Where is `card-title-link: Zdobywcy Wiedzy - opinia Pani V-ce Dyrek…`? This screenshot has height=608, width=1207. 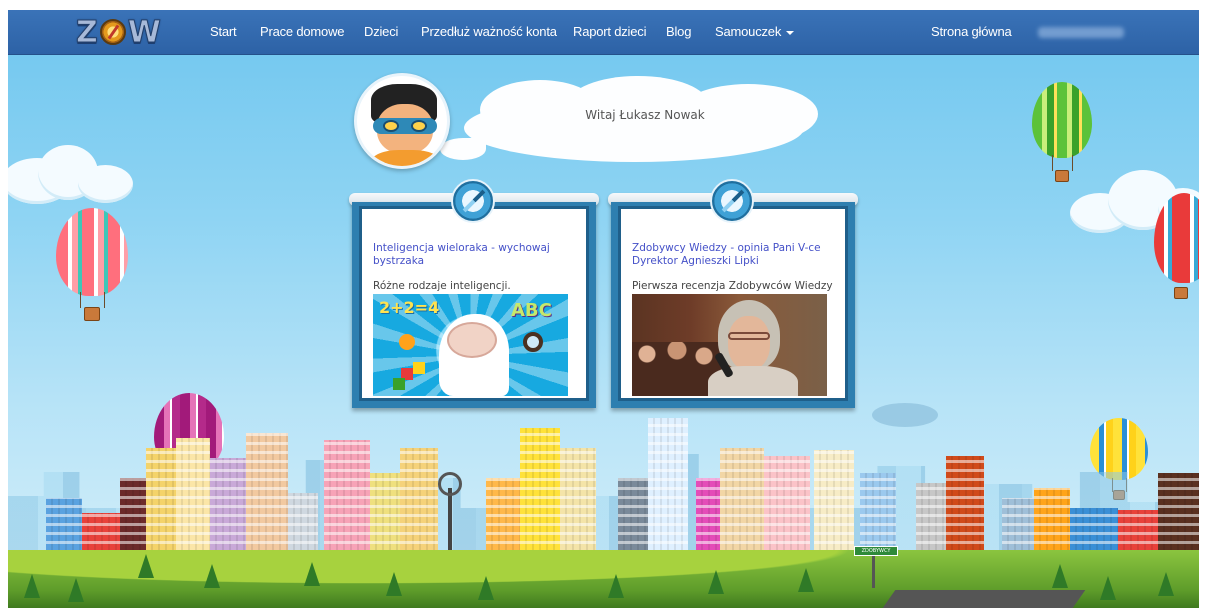
card-title-link: Zdobywcy Wiedzy - opinia Pani V-ce Dyrek… is located at coordinates (737, 255).